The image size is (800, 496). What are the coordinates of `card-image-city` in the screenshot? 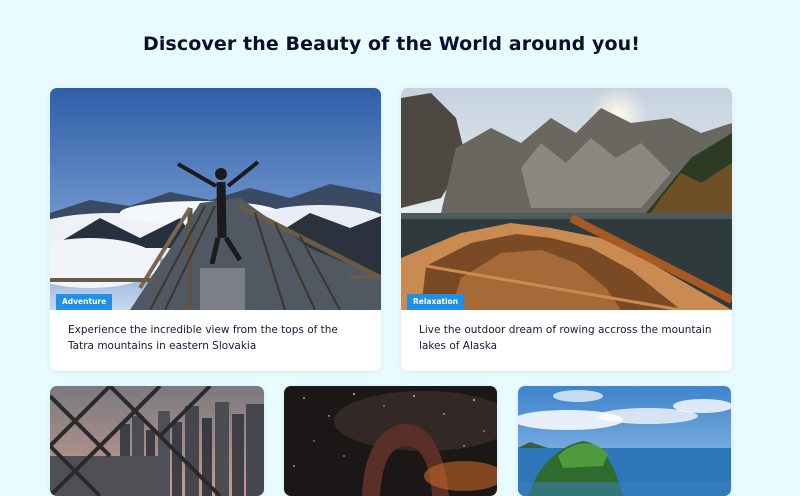 It's located at (157, 441).